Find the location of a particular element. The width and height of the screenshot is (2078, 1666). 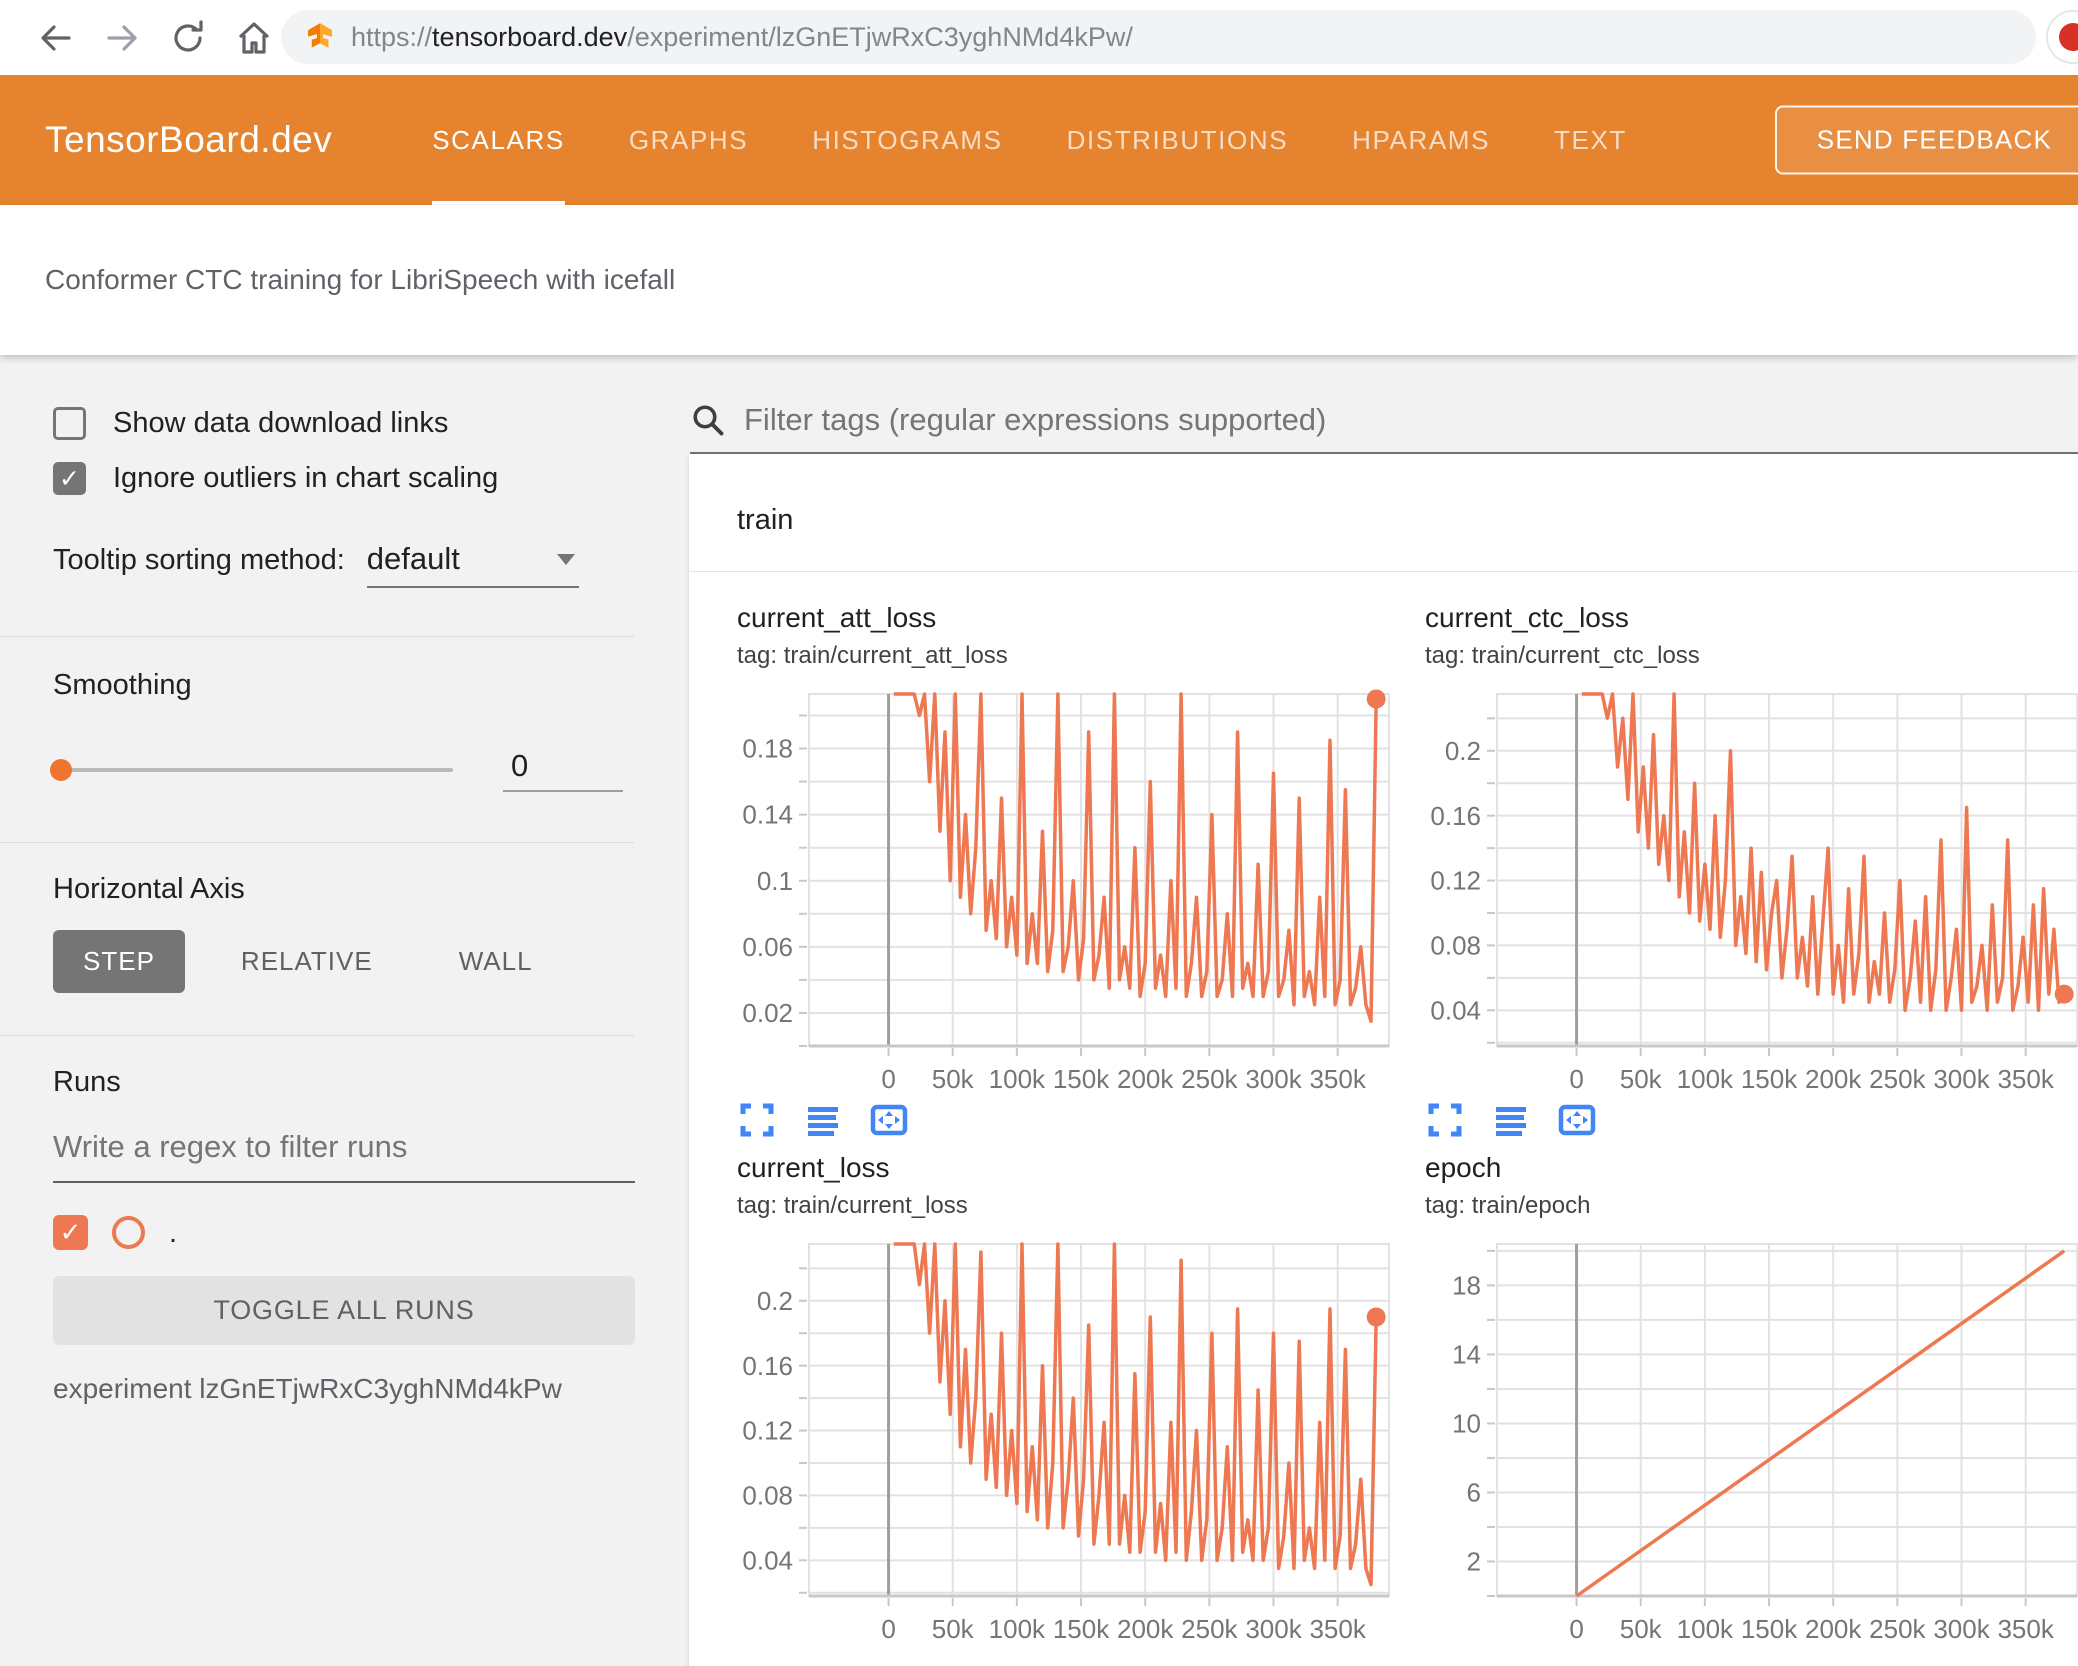

chart-title: current_ctc_loss is located at coordinates (1527, 617).